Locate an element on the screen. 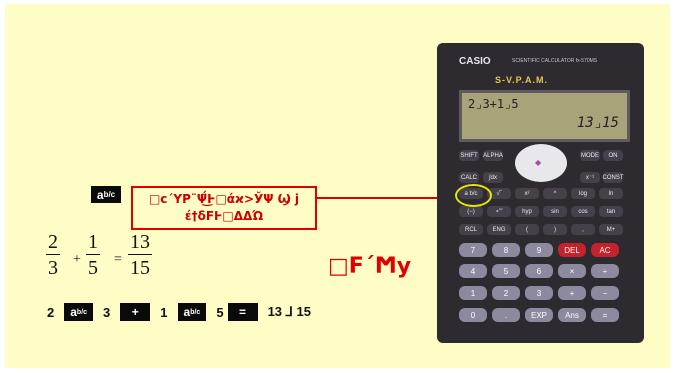 The height and width of the screenshot is (373, 675). calc-key: = is located at coordinates (605, 315).